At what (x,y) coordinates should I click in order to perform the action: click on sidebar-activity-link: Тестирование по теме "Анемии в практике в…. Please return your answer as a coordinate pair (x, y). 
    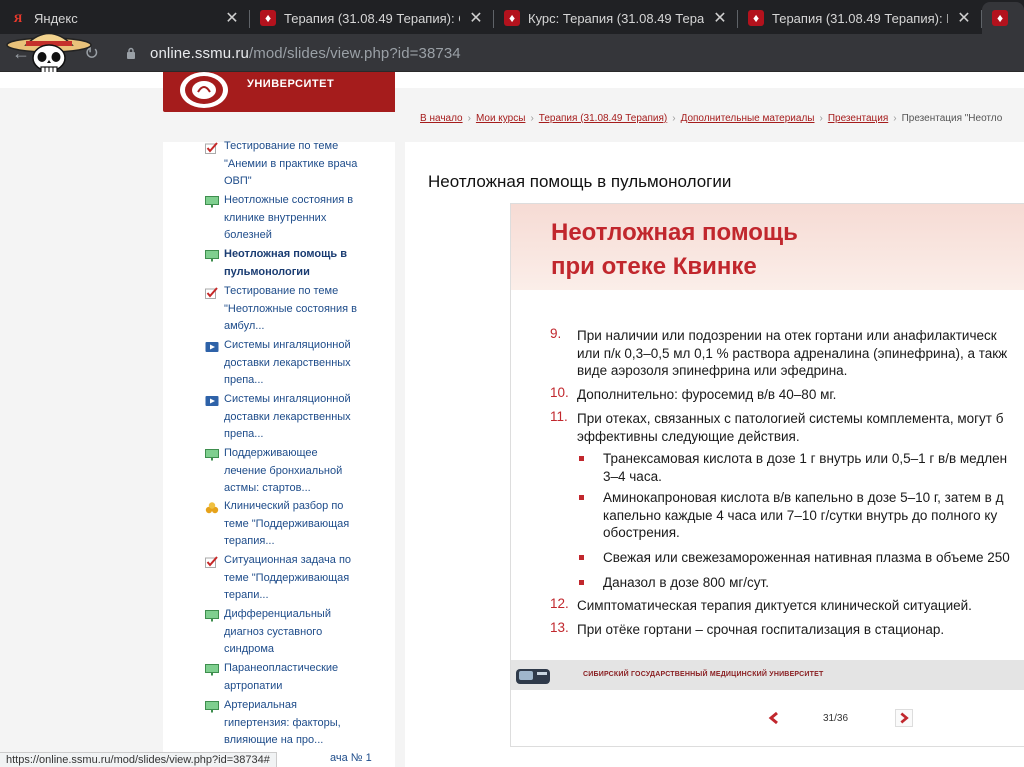
    Looking at the image, I should click on (319, 164).